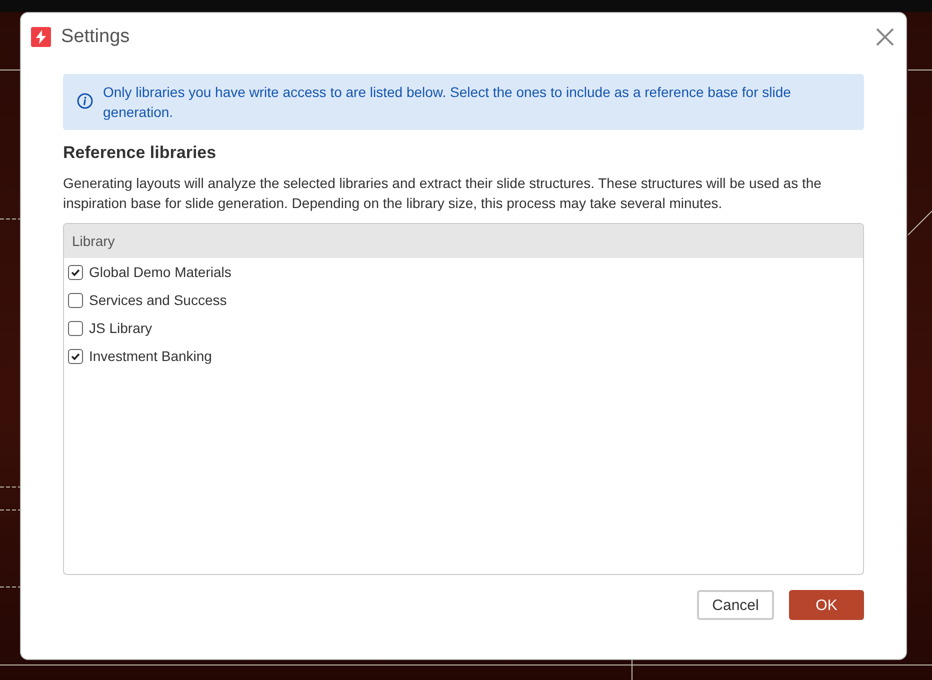  Describe the element at coordinates (735, 605) in the screenshot. I see `cancel-button: Cancel` at that location.